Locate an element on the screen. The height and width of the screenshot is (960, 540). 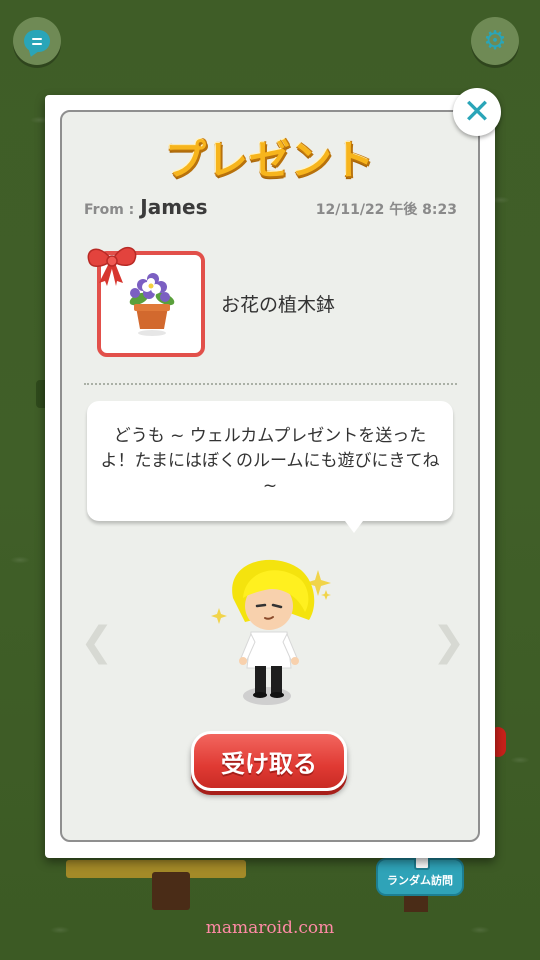
timestamp: 12/11/22 午後 8:23 is located at coordinates (386, 210).